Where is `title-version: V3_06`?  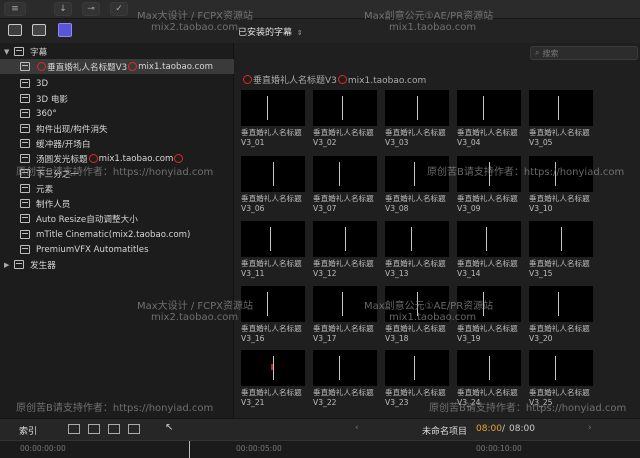
title-version: V3_06 is located at coordinates (253, 208).